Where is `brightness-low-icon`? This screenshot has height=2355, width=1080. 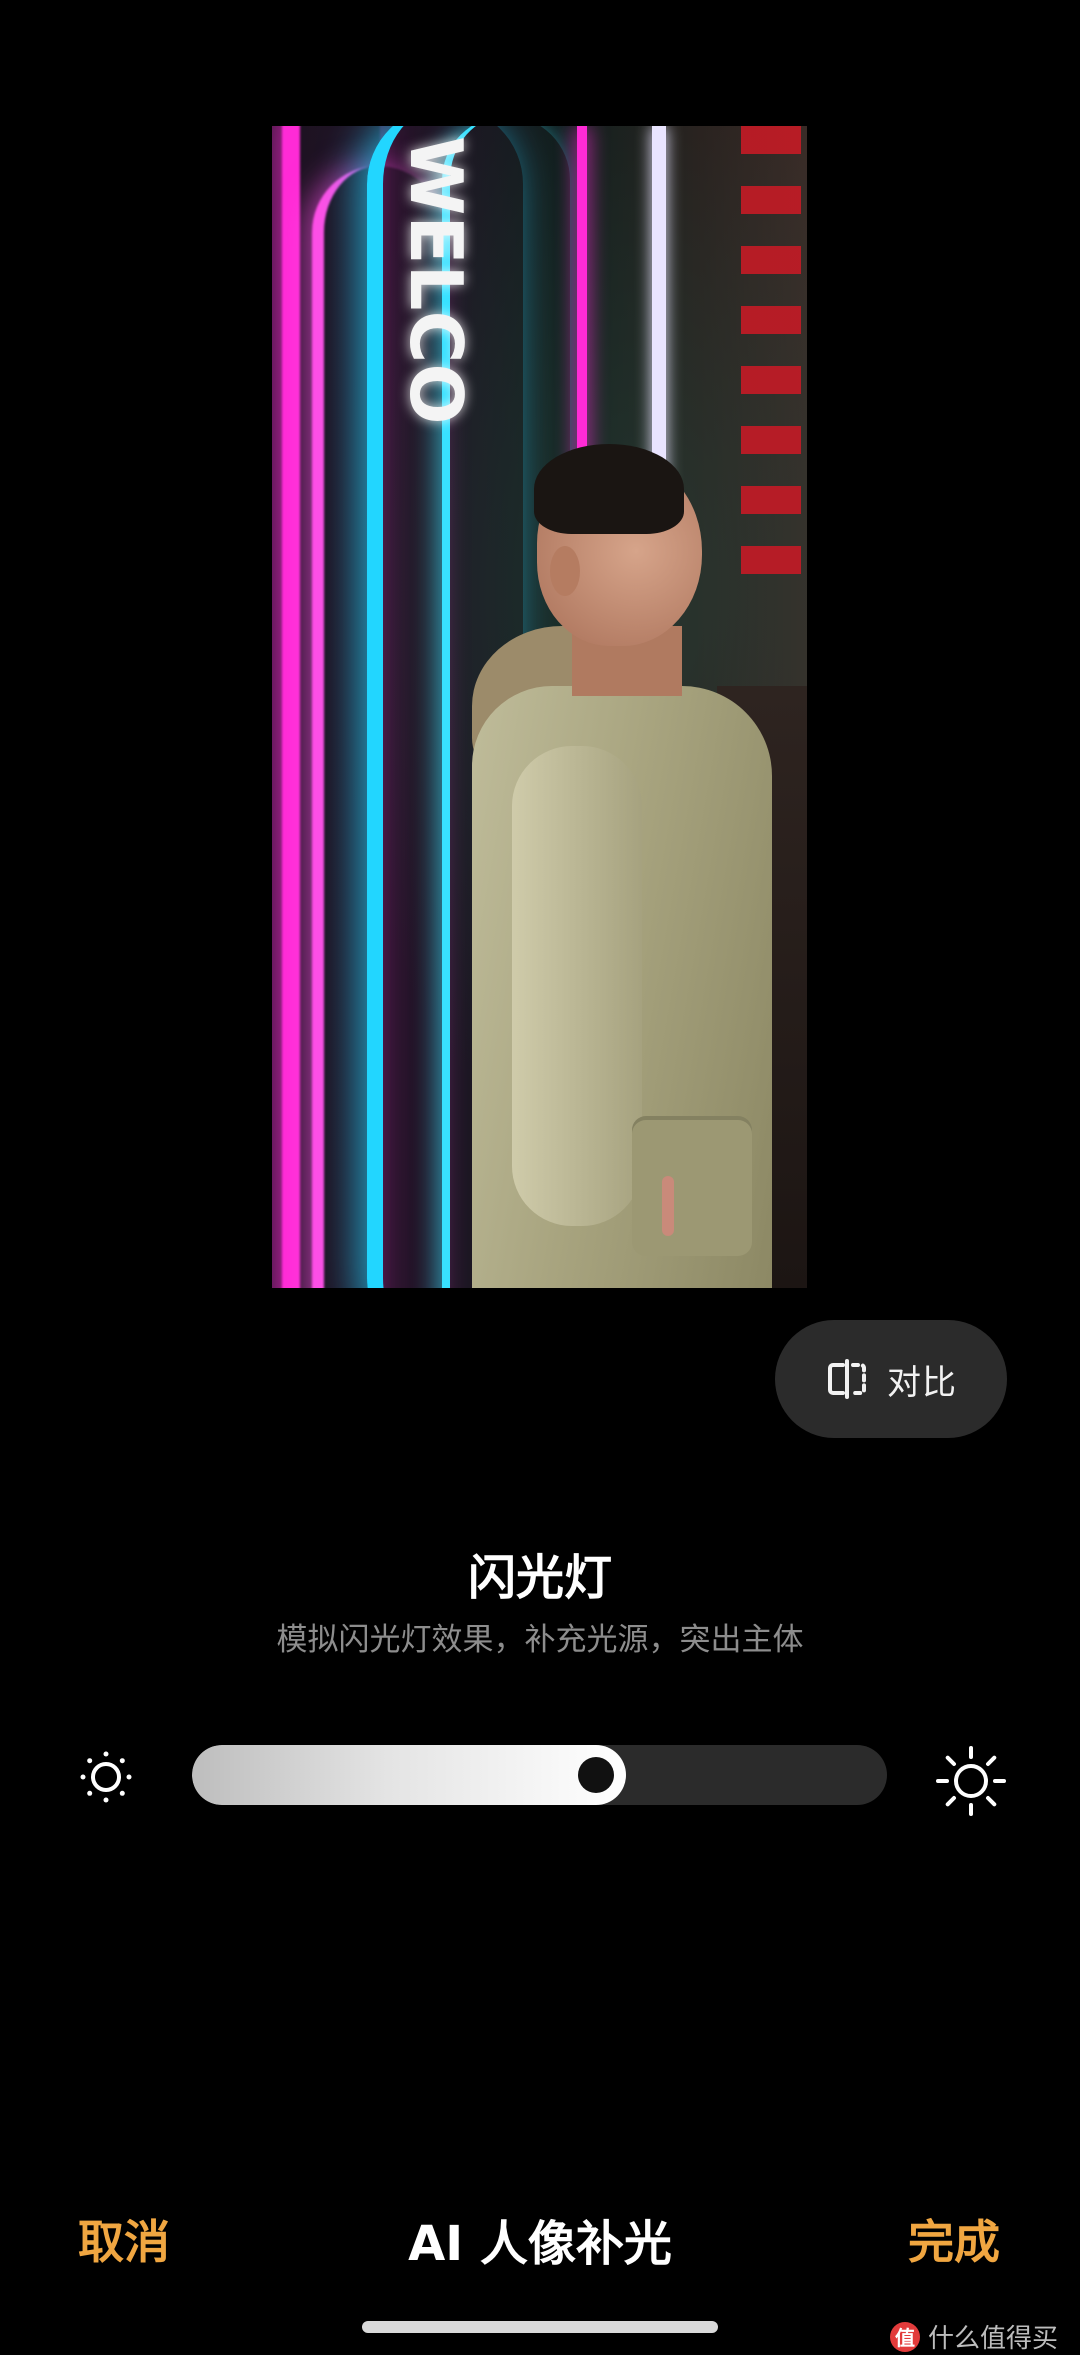 brightness-low-icon is located at coordinates (106, 1777).